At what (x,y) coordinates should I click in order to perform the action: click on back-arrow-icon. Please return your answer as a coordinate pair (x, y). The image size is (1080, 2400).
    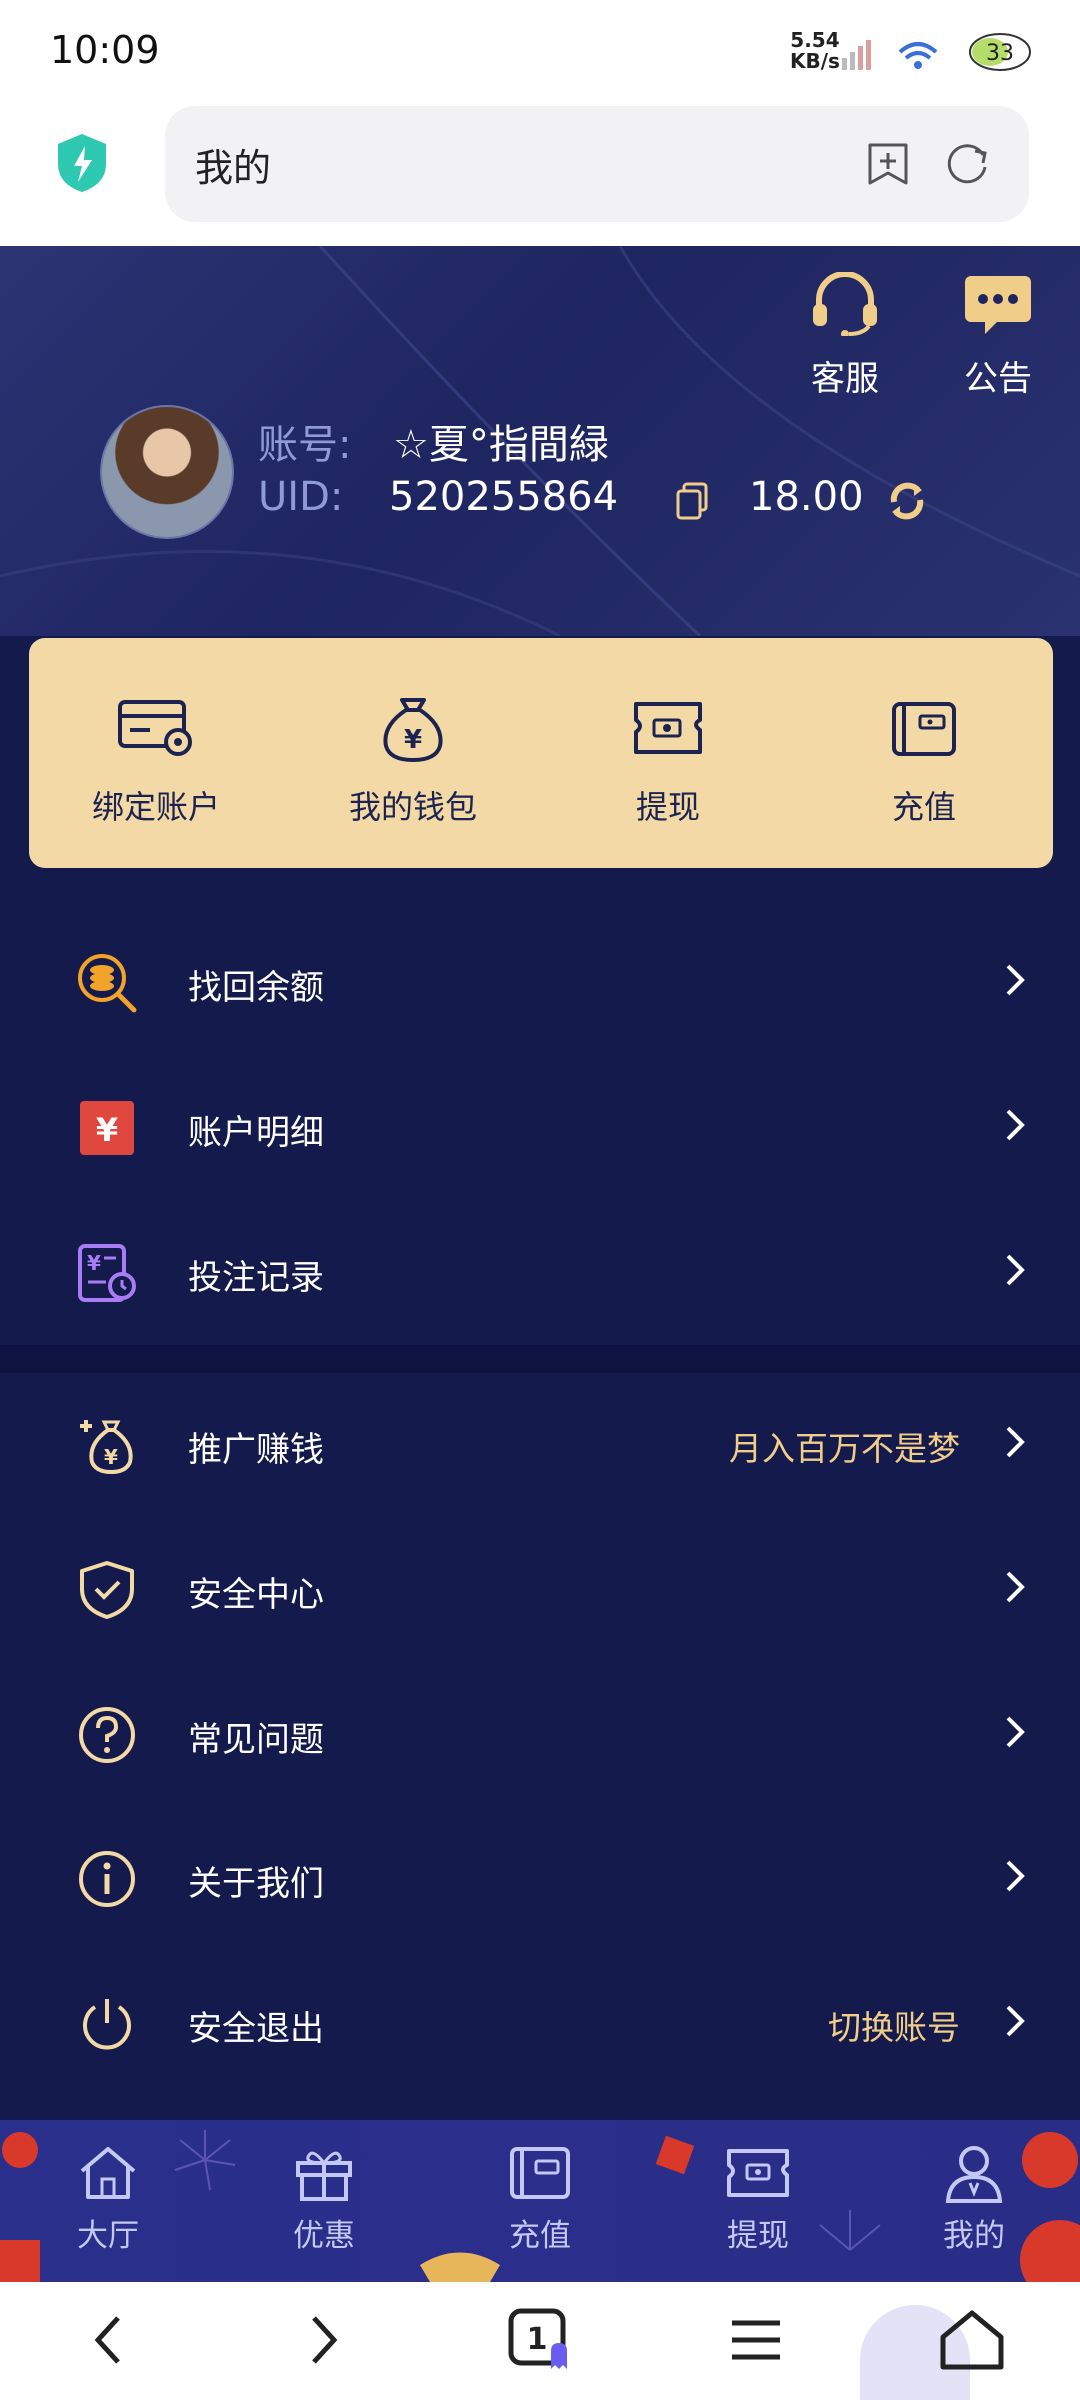
    Looking at the image, I should click on (107, 2340).